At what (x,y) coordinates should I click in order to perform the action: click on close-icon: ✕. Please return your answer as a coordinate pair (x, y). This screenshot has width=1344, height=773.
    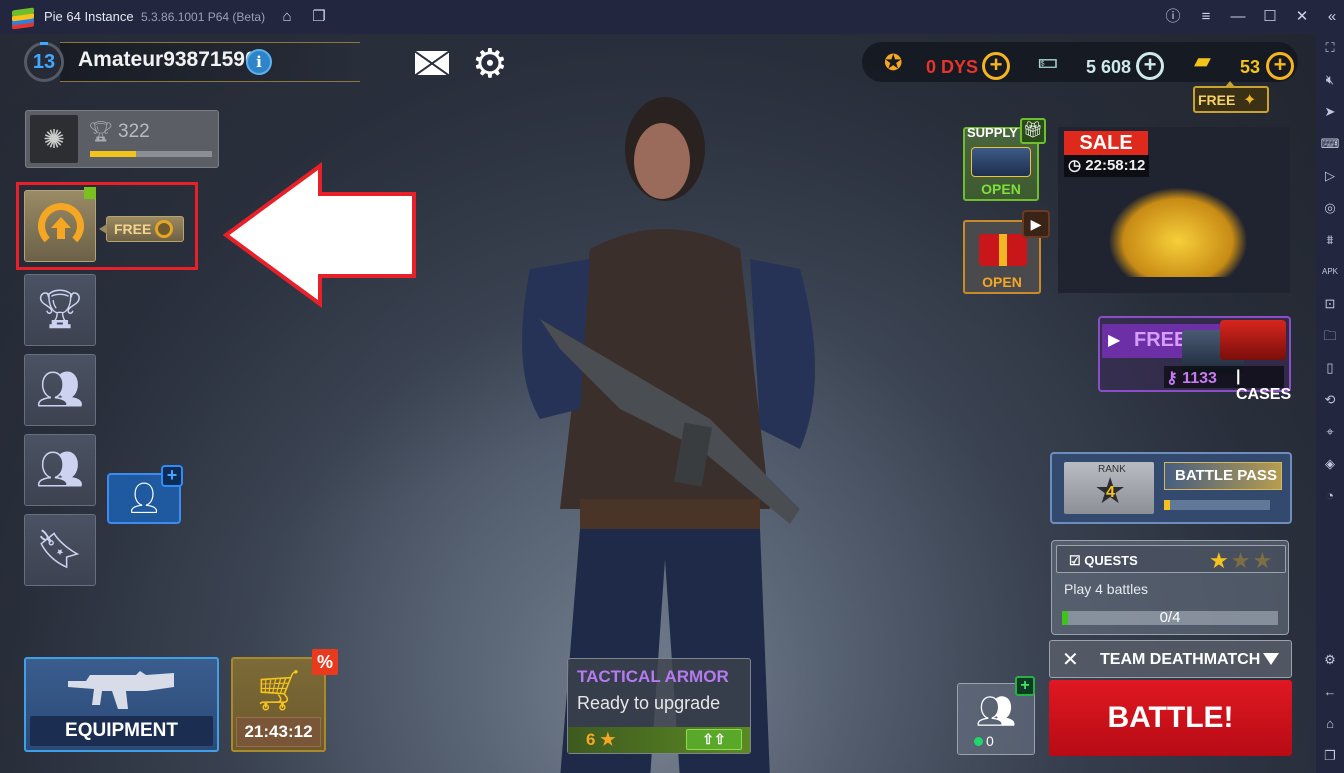
    Looking at the image, I should click on (1302, 17).